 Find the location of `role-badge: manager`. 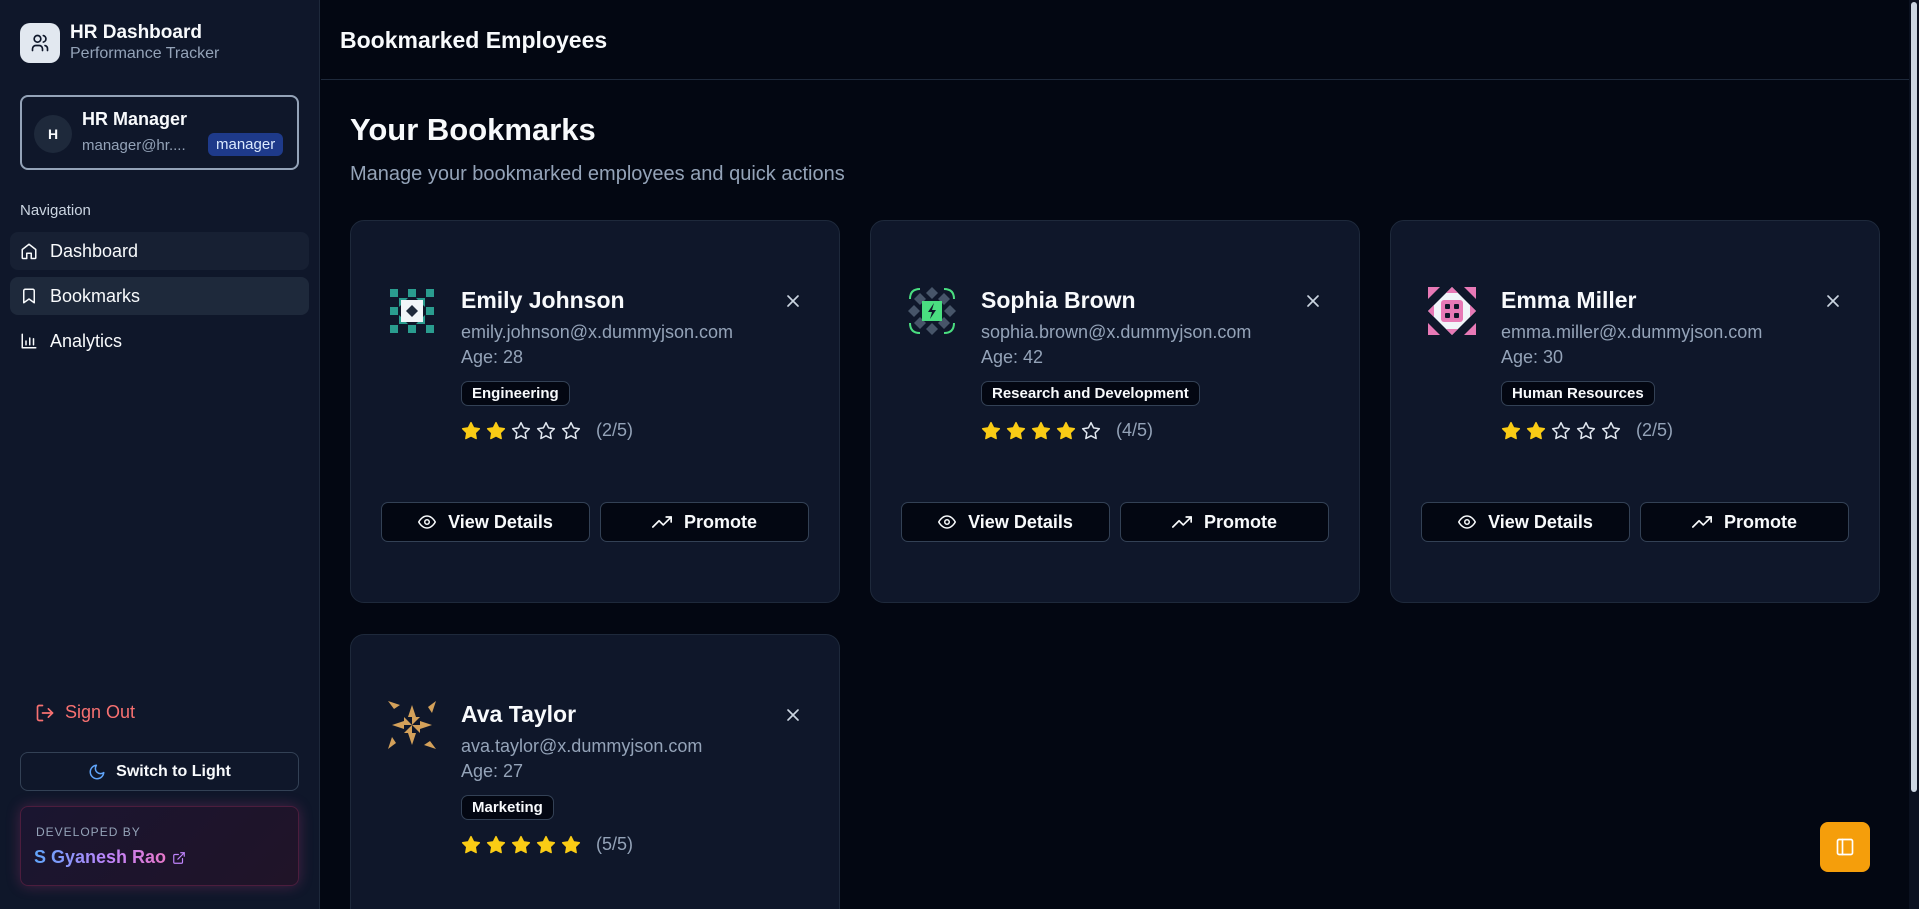

role-badge: manager is located at coordinates (246, 144).